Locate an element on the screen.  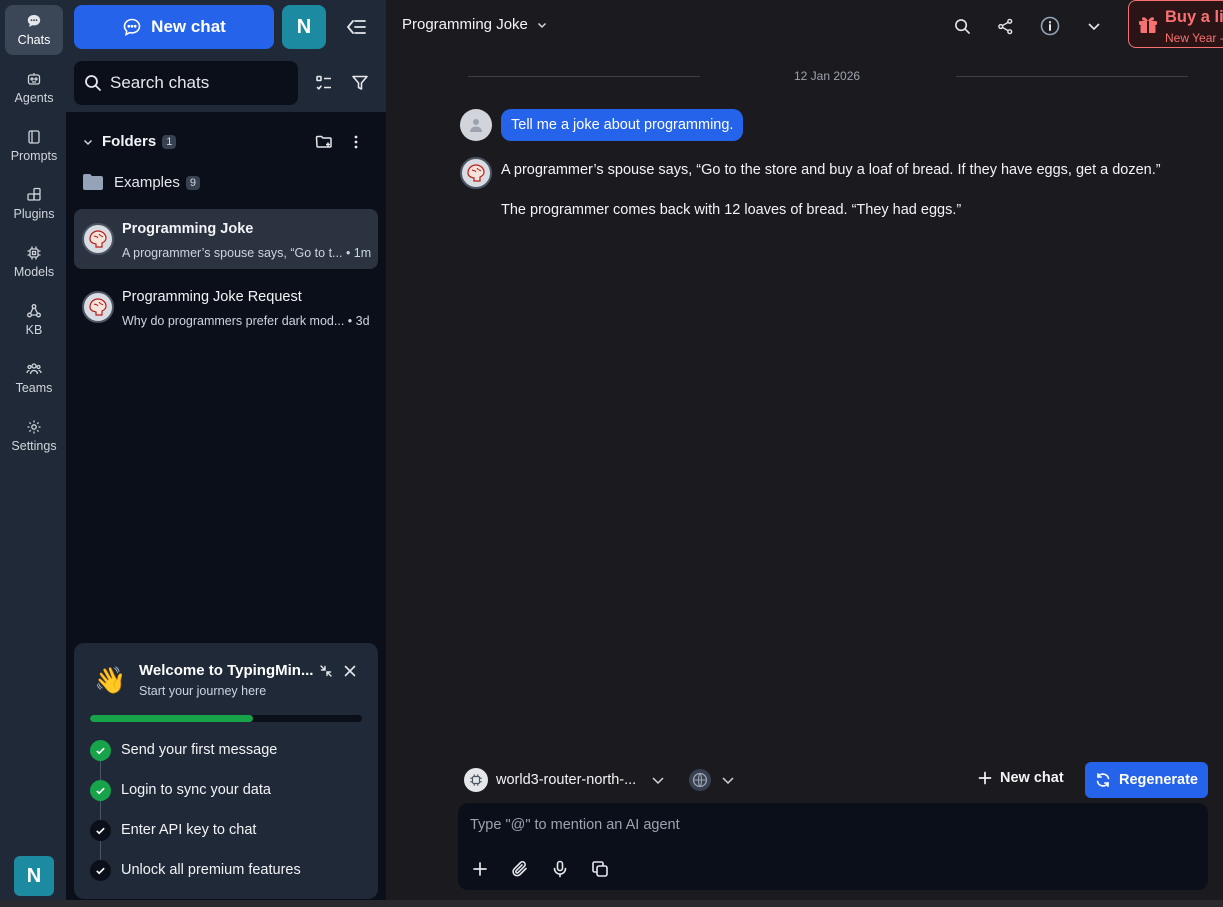
progress-fill is located at coordinates (172, 718).